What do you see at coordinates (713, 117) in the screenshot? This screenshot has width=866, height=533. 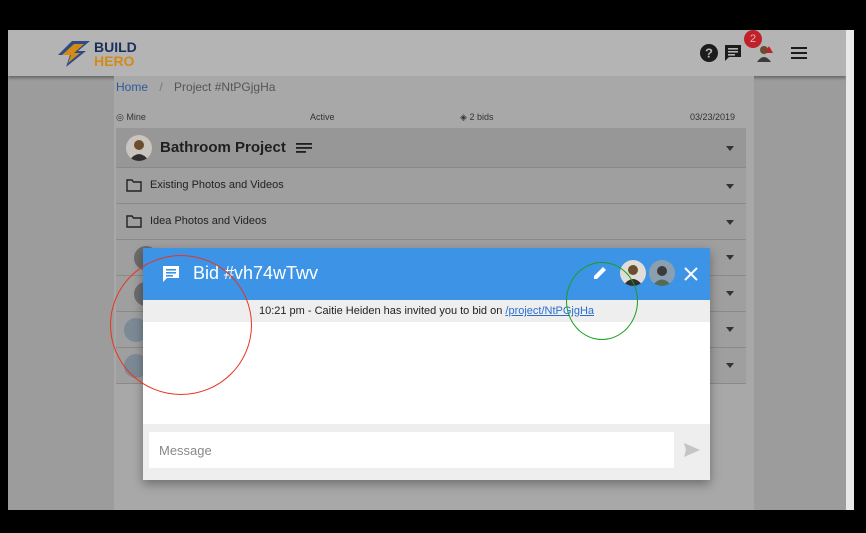 I see `project-date: 03/23/2019` at bounding box center [713, 117].